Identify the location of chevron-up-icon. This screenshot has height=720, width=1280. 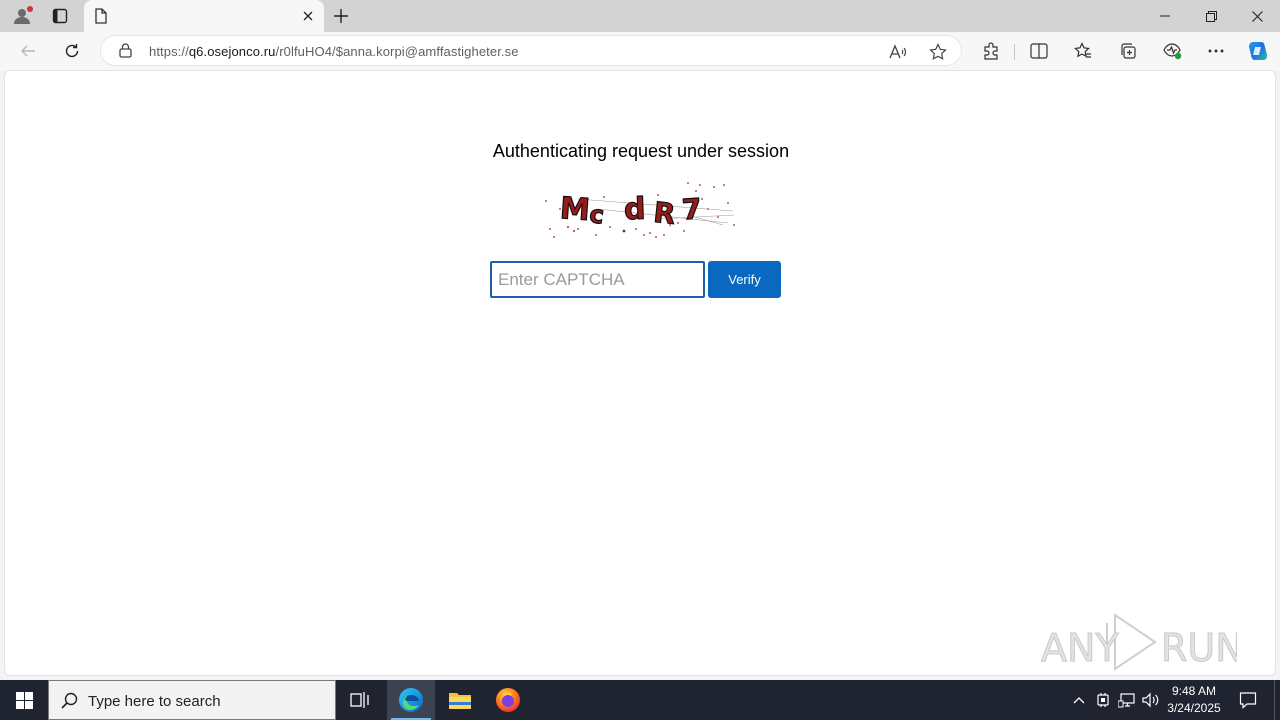
(1079, 700).